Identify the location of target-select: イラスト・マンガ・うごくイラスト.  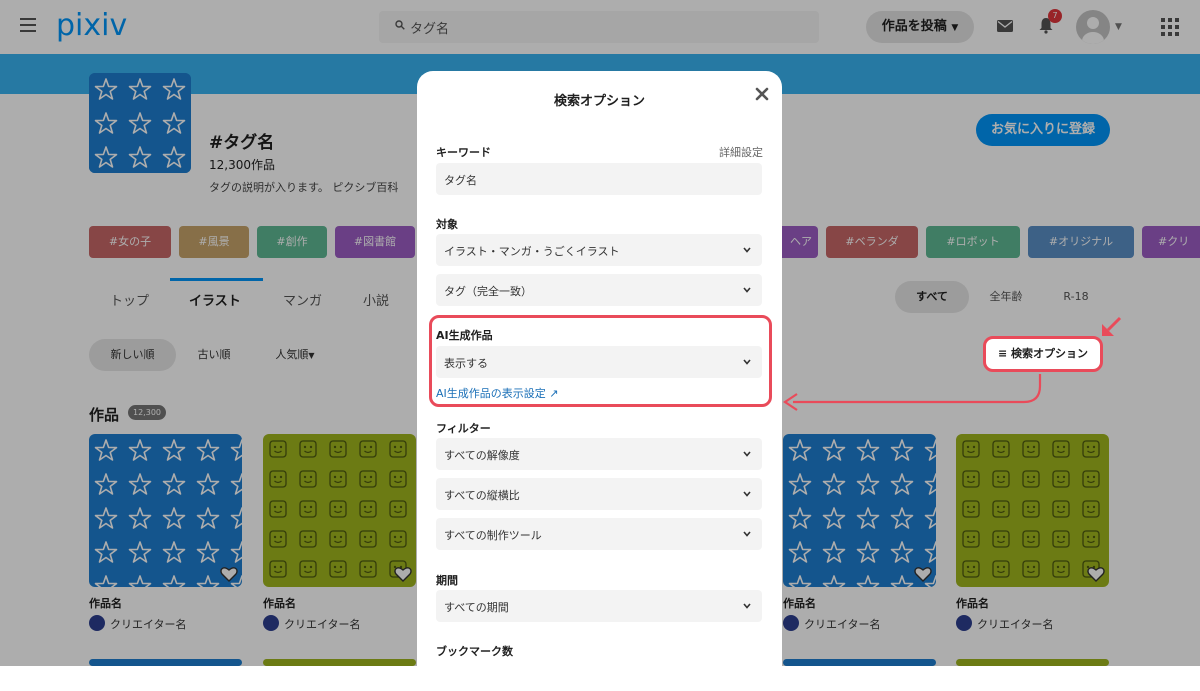
(599, 250).